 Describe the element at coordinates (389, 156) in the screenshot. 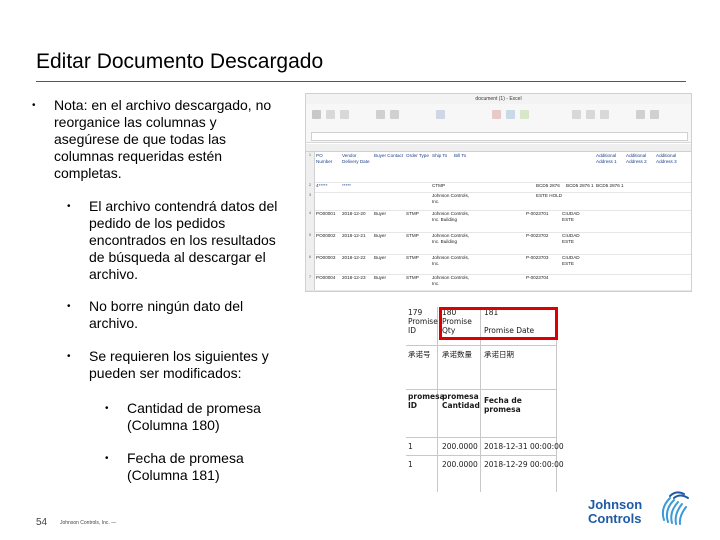

I see `cell: Buyer Contact` at that location.